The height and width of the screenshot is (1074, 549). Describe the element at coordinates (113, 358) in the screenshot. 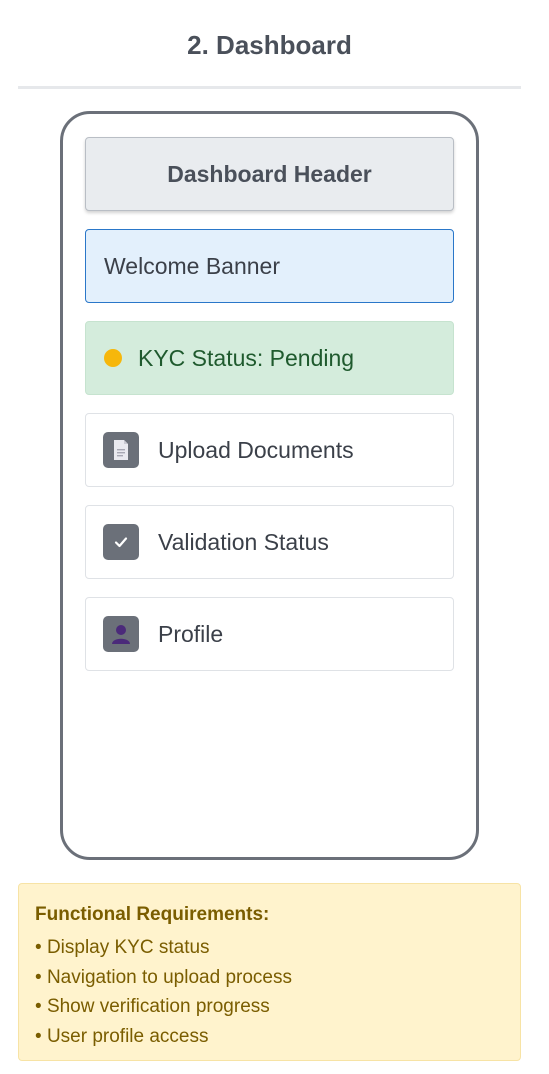

I see `status-dot-icon` at that location.